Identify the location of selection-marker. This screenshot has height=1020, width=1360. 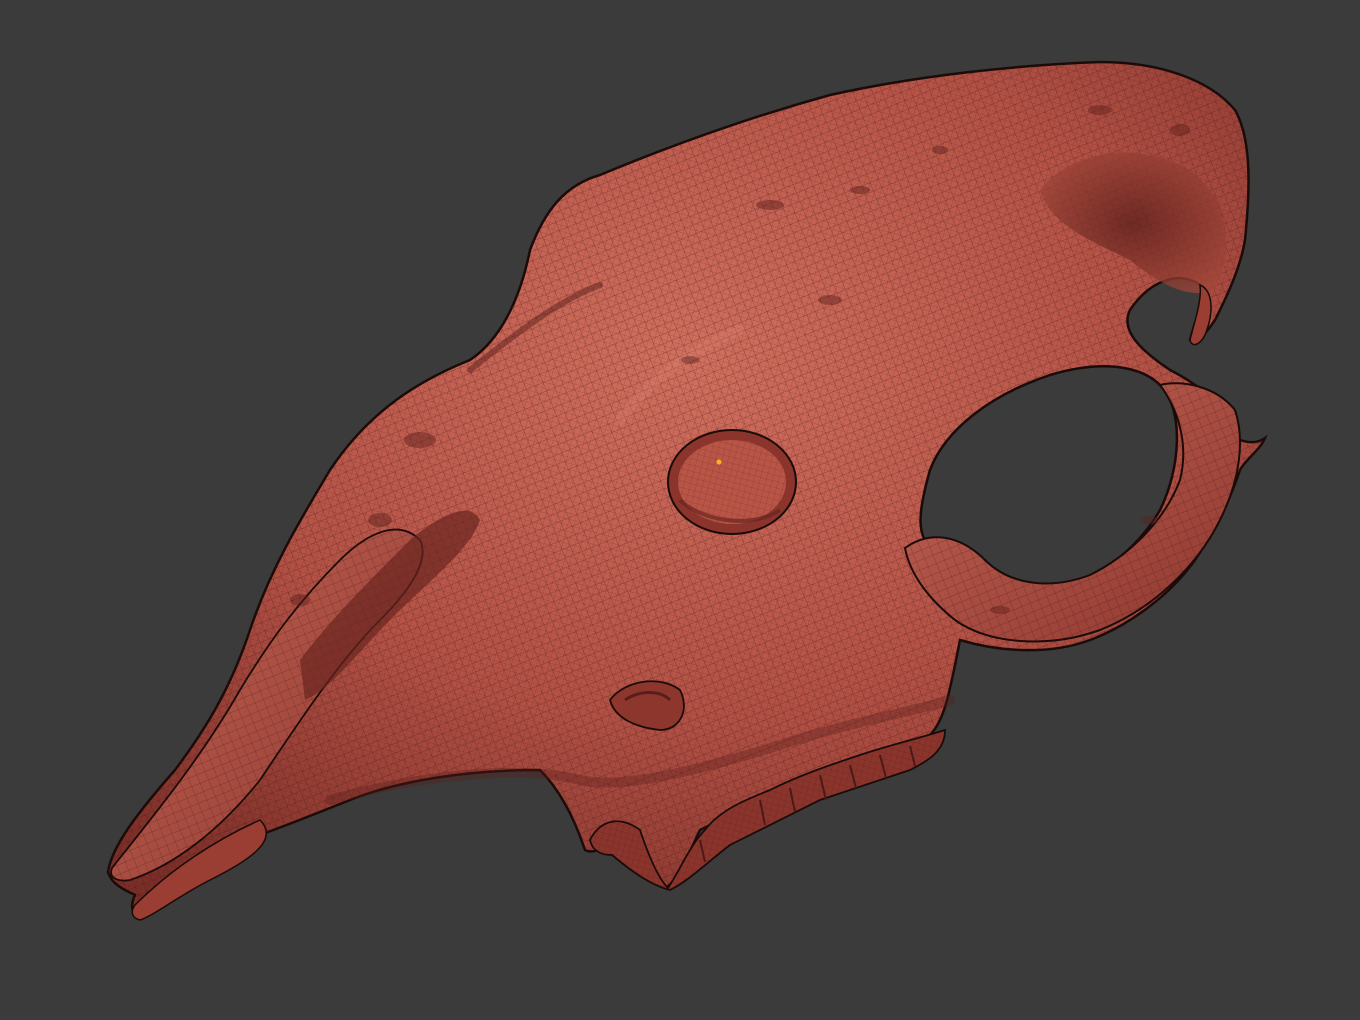
(719, 462).